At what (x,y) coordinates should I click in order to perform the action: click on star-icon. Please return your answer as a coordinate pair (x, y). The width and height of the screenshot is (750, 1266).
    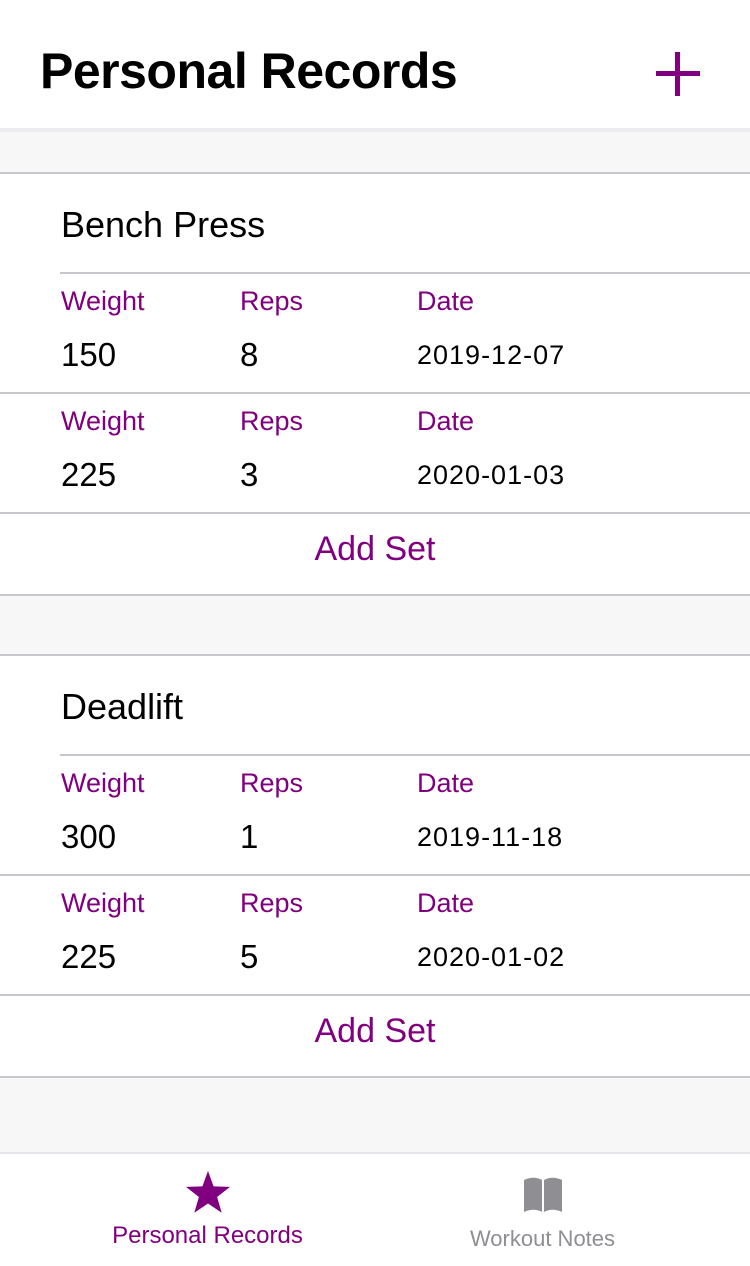
    Looking at the image, I should click on (208, 1194).